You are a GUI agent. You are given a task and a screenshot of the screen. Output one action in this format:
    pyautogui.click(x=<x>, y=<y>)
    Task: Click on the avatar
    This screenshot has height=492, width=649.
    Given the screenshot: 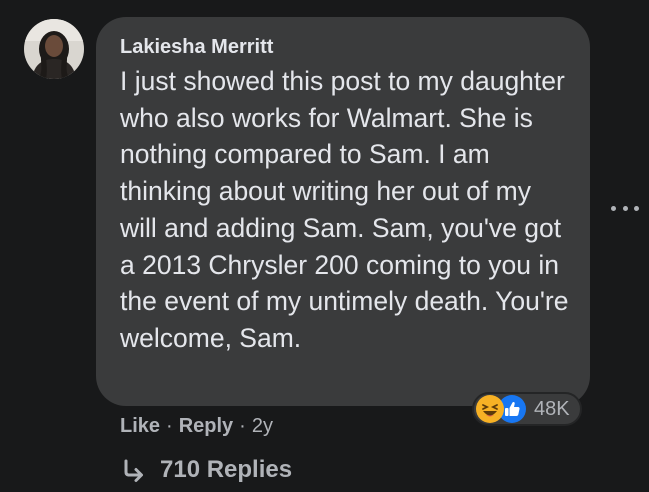 What is the action you would take?
    pyautogui.click(x=54, y=49)
    